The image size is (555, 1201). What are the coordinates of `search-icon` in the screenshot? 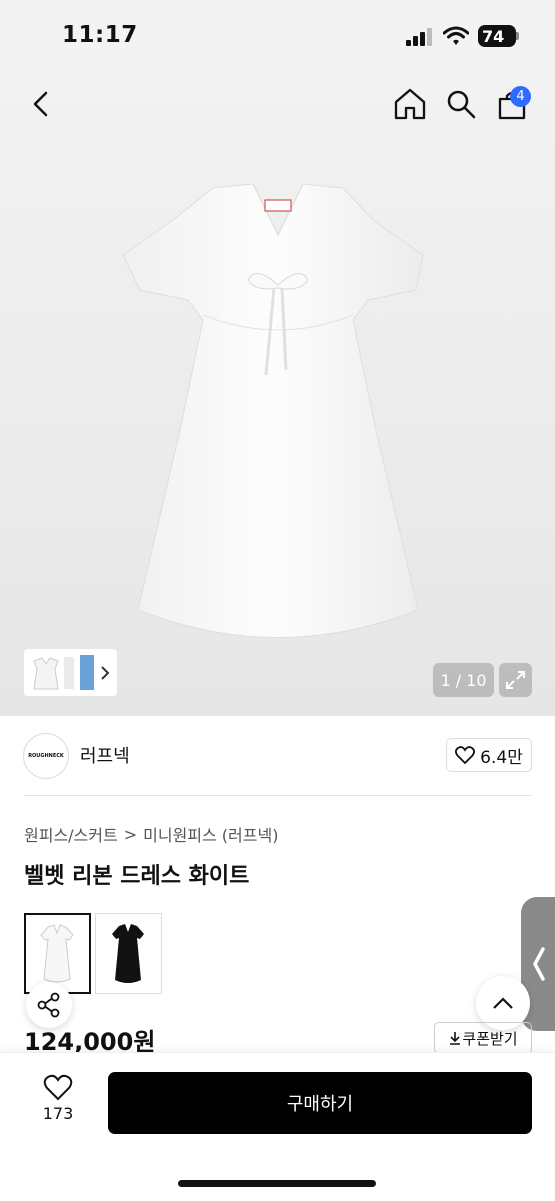 It's located at (461, 104).